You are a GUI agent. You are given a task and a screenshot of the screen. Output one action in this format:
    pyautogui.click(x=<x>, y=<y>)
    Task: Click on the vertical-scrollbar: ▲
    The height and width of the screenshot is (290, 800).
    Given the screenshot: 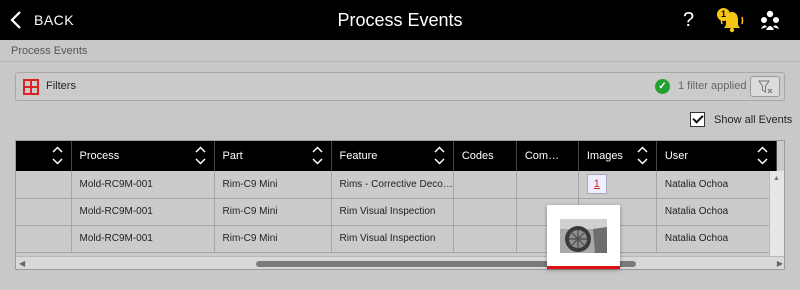 What is the action you would take?
    pyautogui.click(x=776, y=213)
    